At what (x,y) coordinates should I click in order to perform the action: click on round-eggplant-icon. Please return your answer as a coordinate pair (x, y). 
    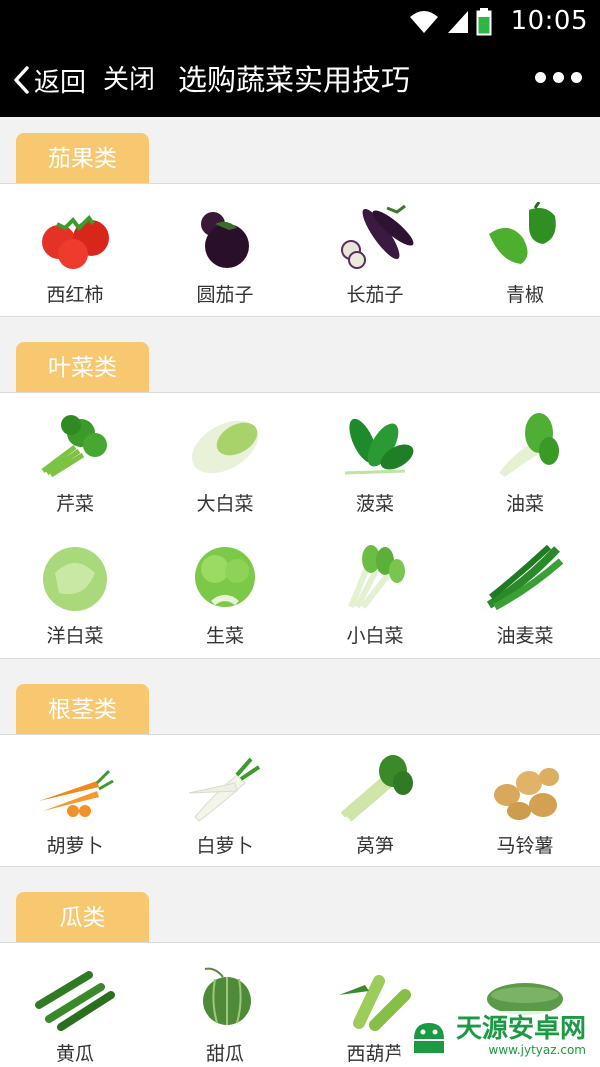
    Looking at the image, I should click on (225, 240).